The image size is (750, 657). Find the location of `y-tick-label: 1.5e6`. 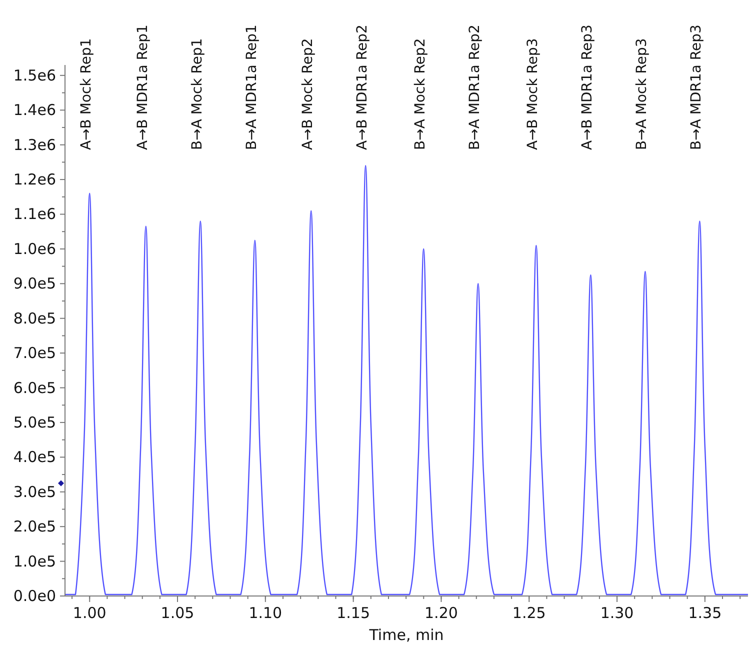

y-tick-label: 1.5e6 is located at coordinates (34, 75).